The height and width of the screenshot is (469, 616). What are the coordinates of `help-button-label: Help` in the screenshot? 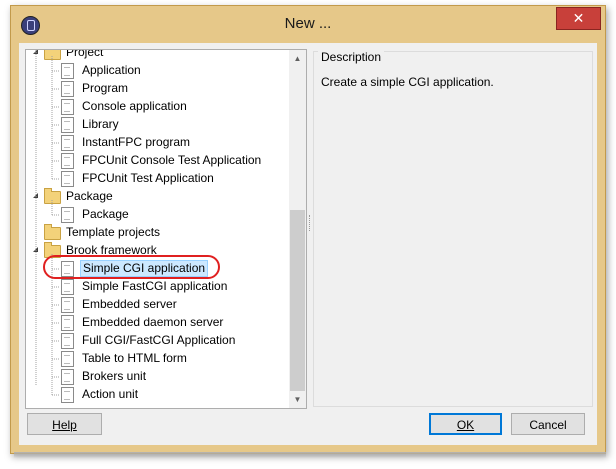 It's located at (64, 425).